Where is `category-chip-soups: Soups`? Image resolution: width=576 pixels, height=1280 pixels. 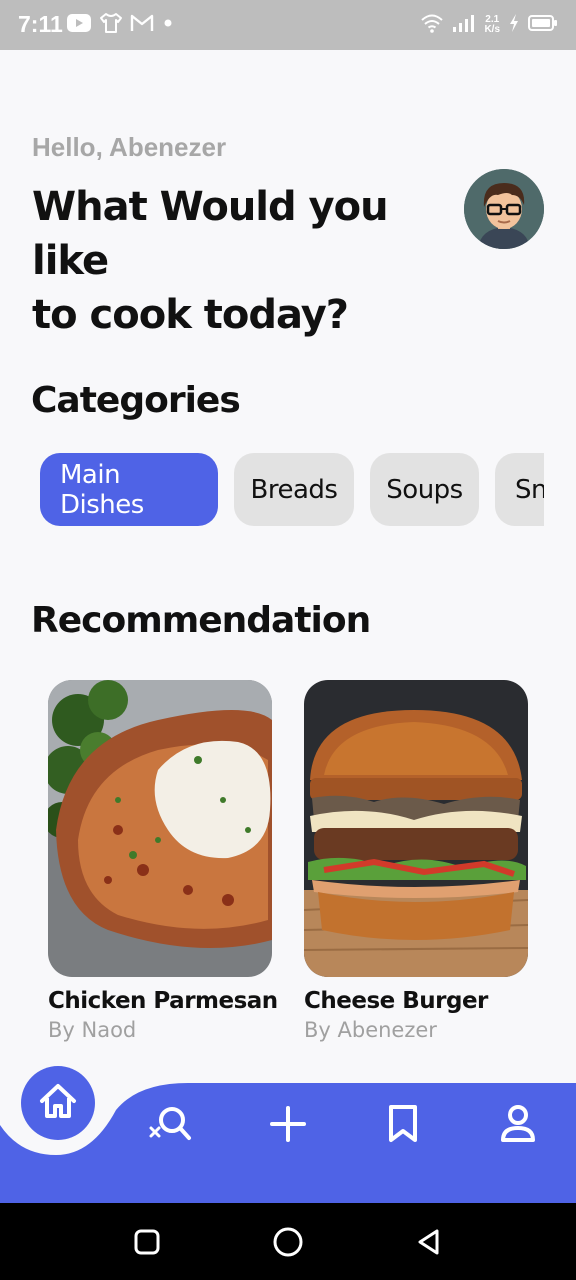
category-chip-soups: Soups is located at coordinates (424, 489).